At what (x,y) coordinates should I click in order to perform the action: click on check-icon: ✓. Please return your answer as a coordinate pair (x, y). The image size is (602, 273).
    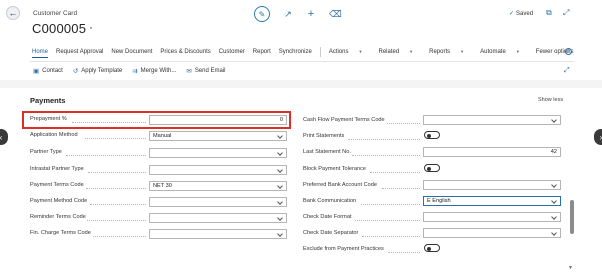
    Looking at the image, I should click on (512, 14).